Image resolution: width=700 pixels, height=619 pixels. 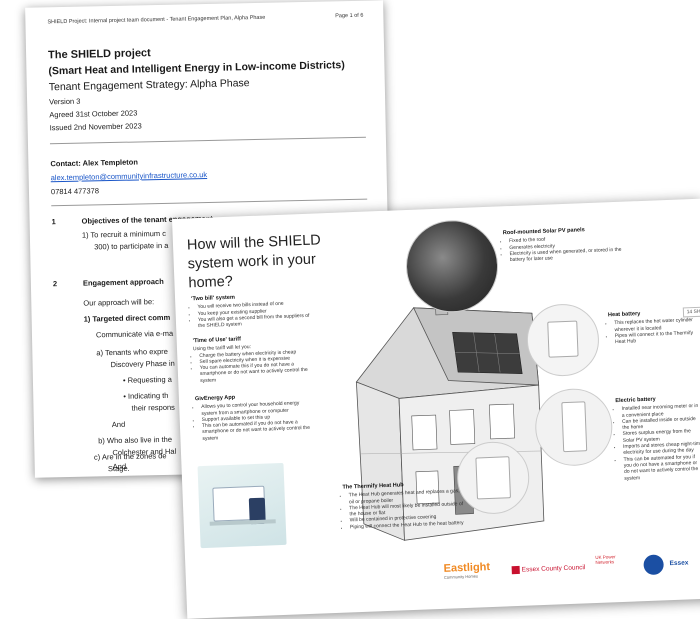 I want to click on issued-date: Issued 2nd November 2023, so click(x=95, y=127).